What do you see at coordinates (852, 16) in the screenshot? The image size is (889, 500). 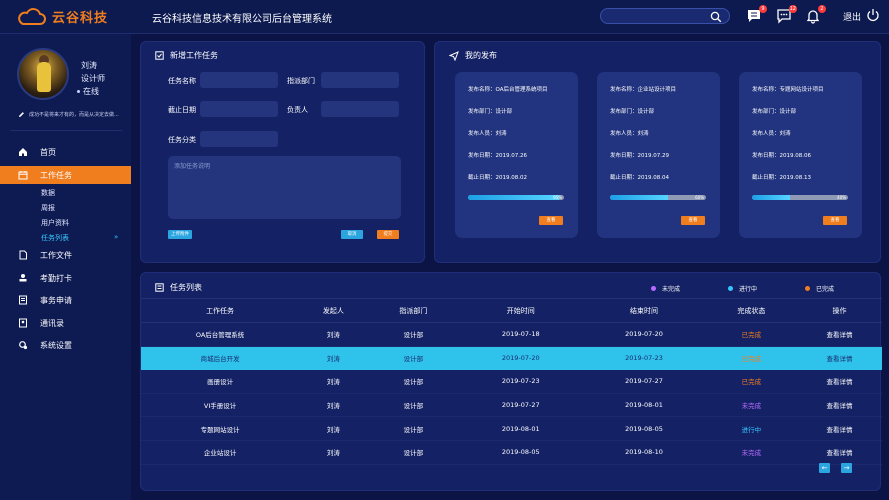 I see `logout-button: 退出` at bounding box center [852, 16].